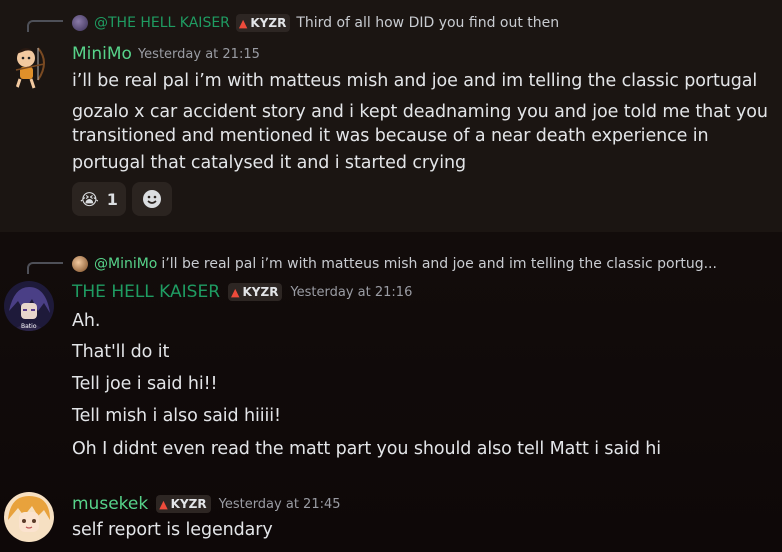  Describe the element at coordinates (172, 530) in the screenshot. I see `message-line: self report is legendary` at that location.